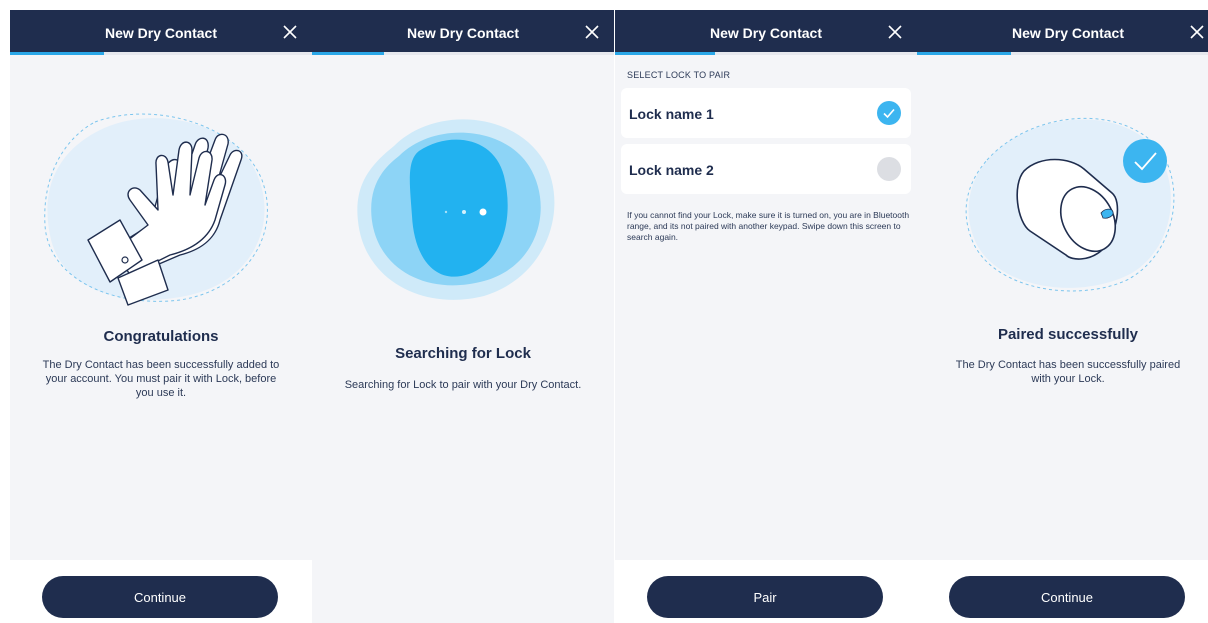  What do you see at coordinates (1068, 334) in the screenshot?
I see `screen-title: Paired successfully` at bounding box center [1068, 334].